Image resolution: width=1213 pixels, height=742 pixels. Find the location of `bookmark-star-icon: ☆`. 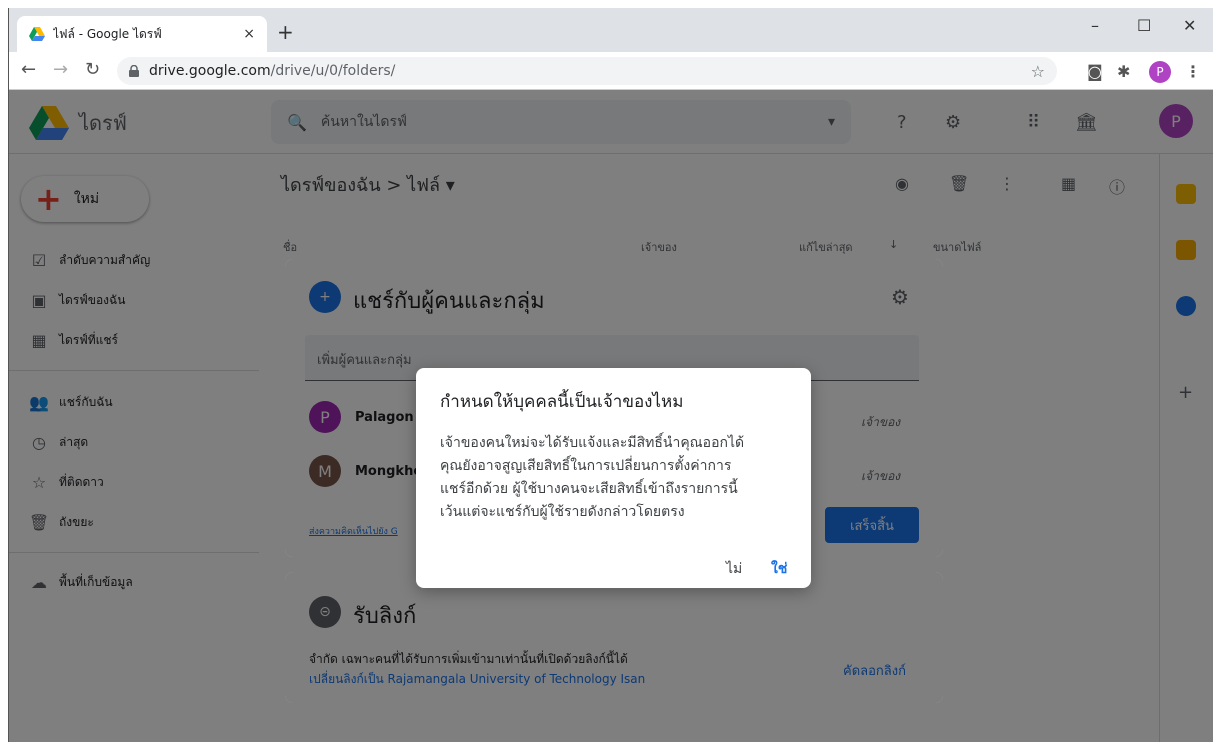

bookmark-star-icon: ☆ is located at coordinates (1038, 71).